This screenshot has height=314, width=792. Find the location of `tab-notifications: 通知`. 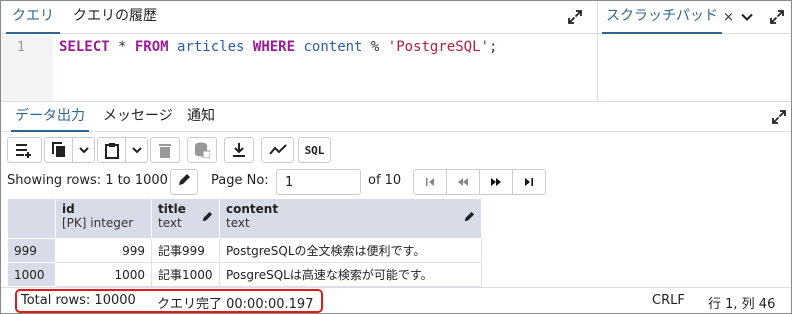

tab-notifications: 通知 is located at coordinates (201, 117).